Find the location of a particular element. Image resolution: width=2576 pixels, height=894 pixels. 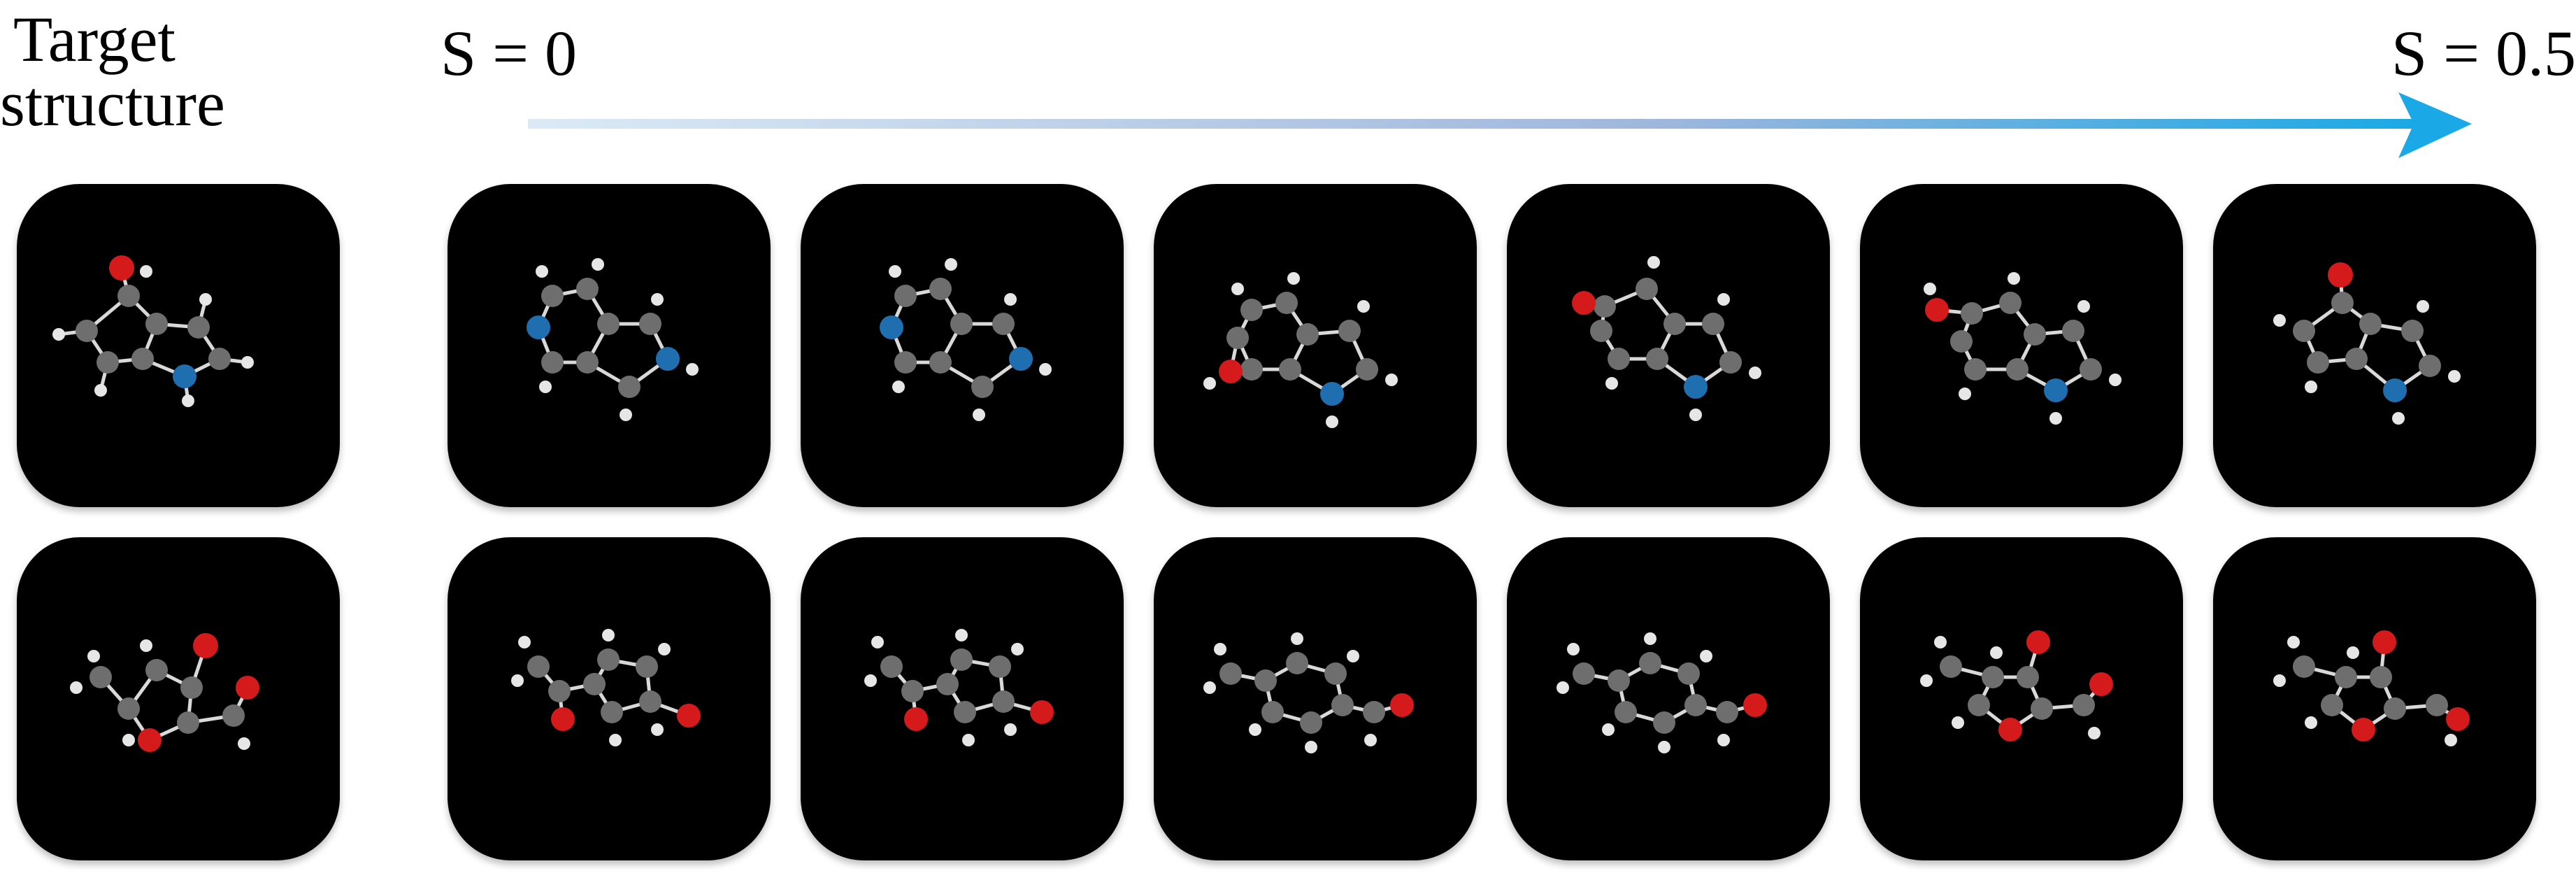

molecule-furan-target is located at coordinates (164, 692).